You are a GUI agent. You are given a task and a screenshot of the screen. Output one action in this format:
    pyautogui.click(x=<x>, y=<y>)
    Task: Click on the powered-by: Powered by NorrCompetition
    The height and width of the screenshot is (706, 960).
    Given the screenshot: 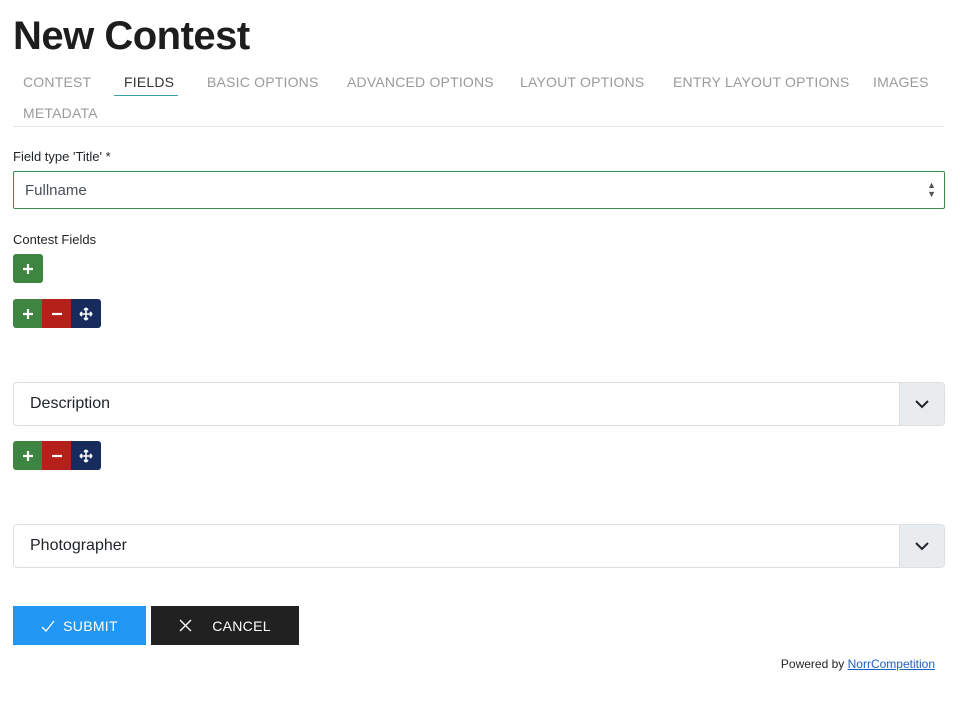 What is the action you would take?
    pyautogui.click(x=858, y=664)
    